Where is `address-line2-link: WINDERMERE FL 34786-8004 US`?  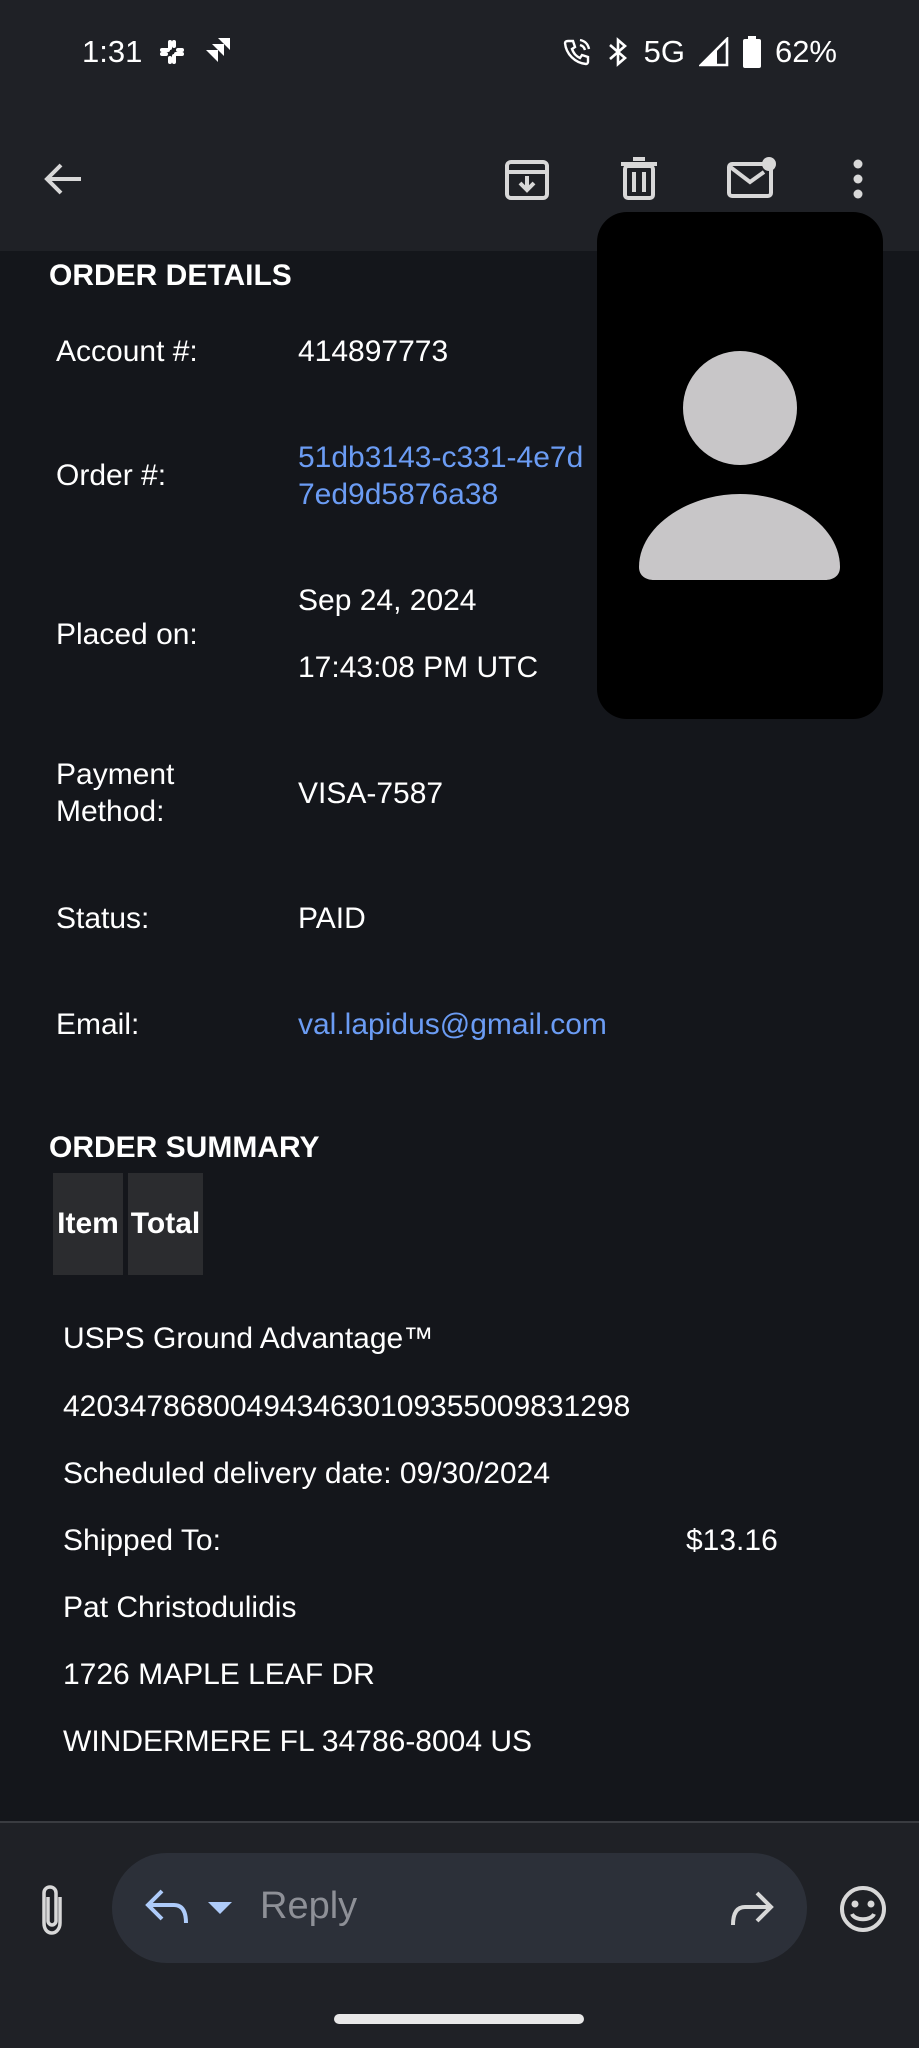 address-line2-link: WINDERMERE FL 34786-8004 US is located at coordinates (297, 1742).